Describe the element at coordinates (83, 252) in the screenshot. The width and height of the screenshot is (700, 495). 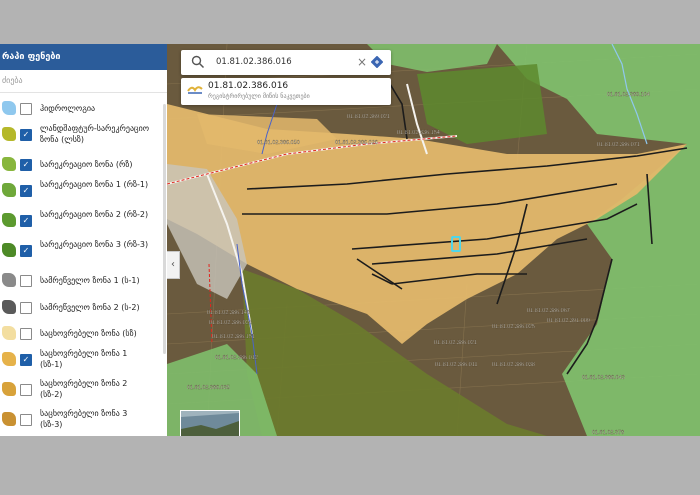
I see `layer-item: ✓ სარეკრეაციო ზონა 3 (რზ-3)` at that location.